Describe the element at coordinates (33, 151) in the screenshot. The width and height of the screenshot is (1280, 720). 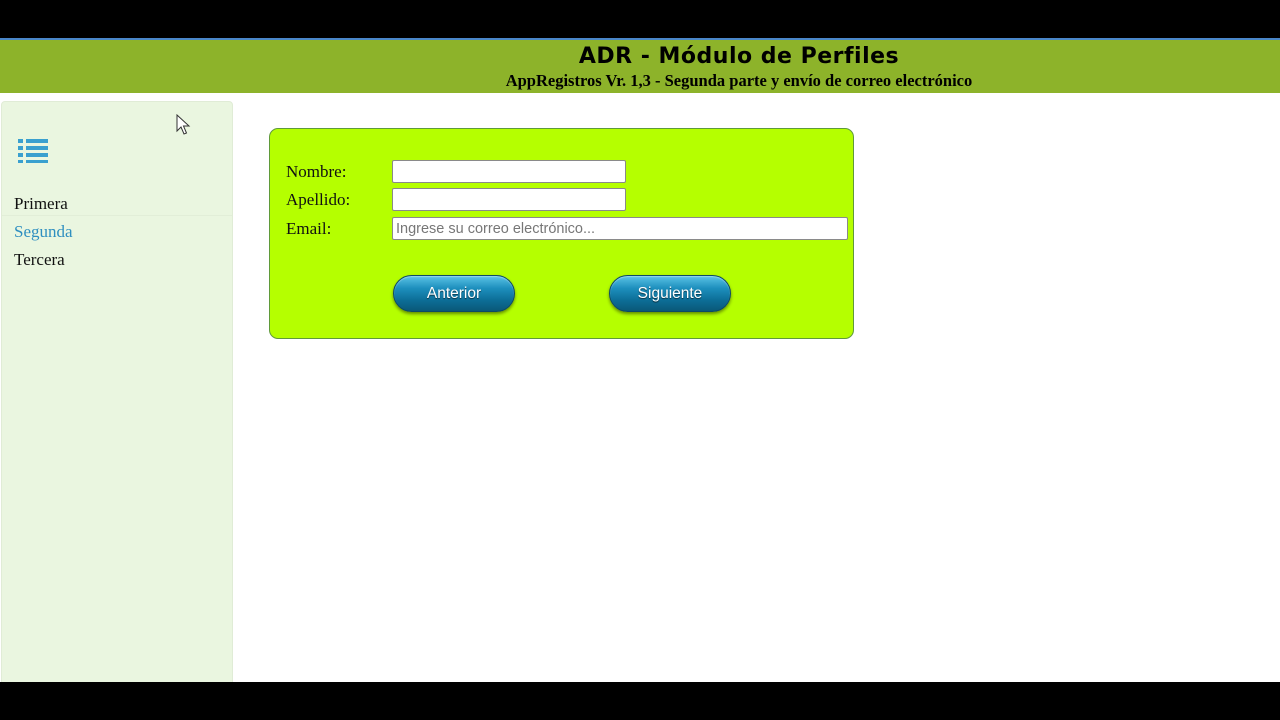
I see `list-icon` at that location.